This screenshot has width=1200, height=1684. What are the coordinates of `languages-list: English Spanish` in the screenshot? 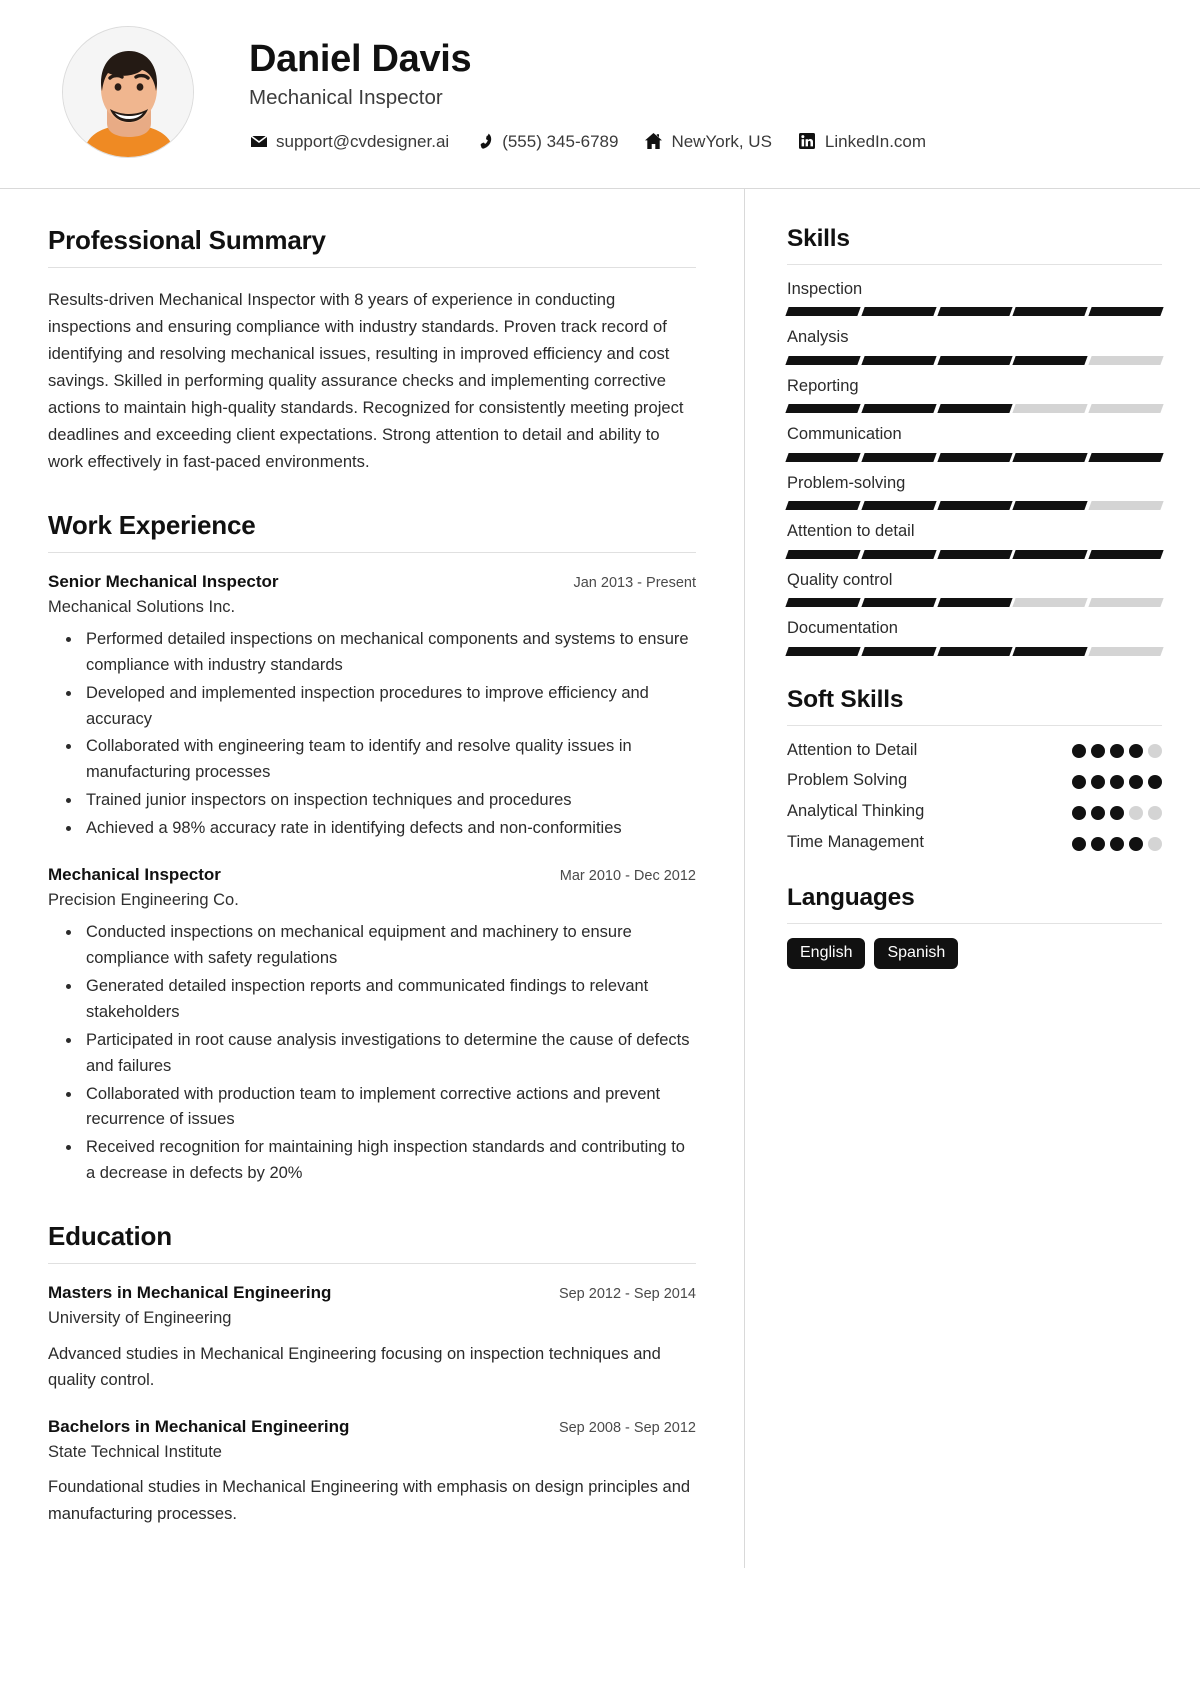 It's located at (974, 953).